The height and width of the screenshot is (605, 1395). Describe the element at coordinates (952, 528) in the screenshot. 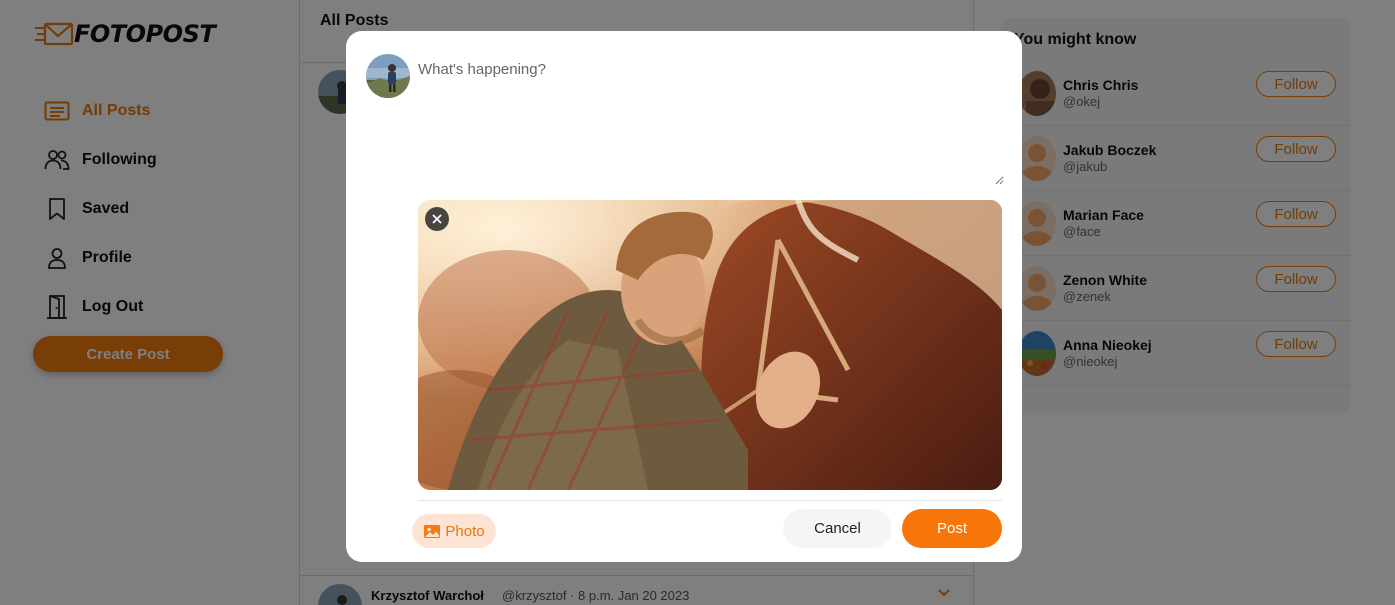

I see `post-button: Post` at that location.